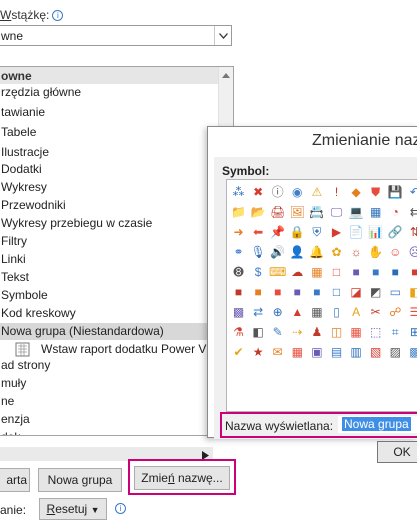 This screenshot has height=524, width=417. Describe the element at coordinates (120, 508) in the screenshot. I see `info-icon: i` at that location.